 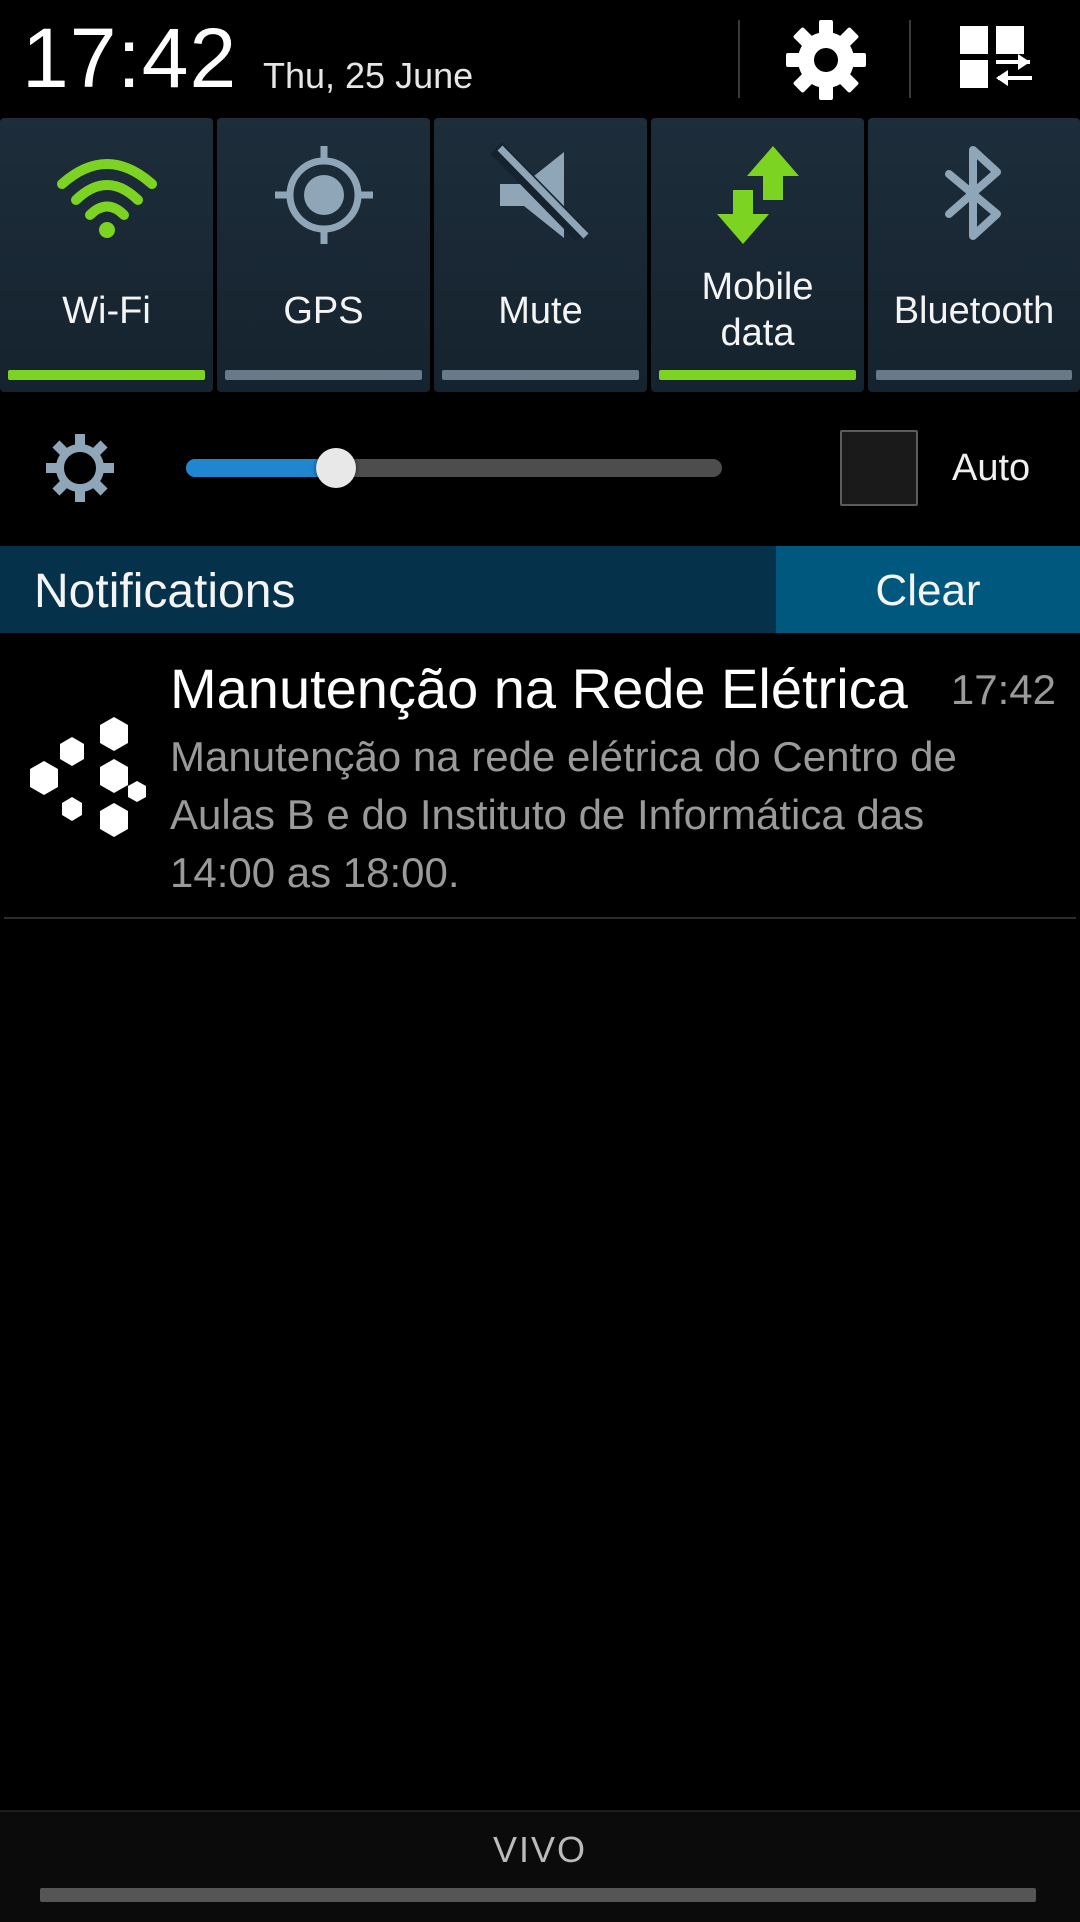 What do you see at coordinates (540, 589) in the screenshot?
I see `notifications-header: Notifications Clear` at bounding box center [540, 589].